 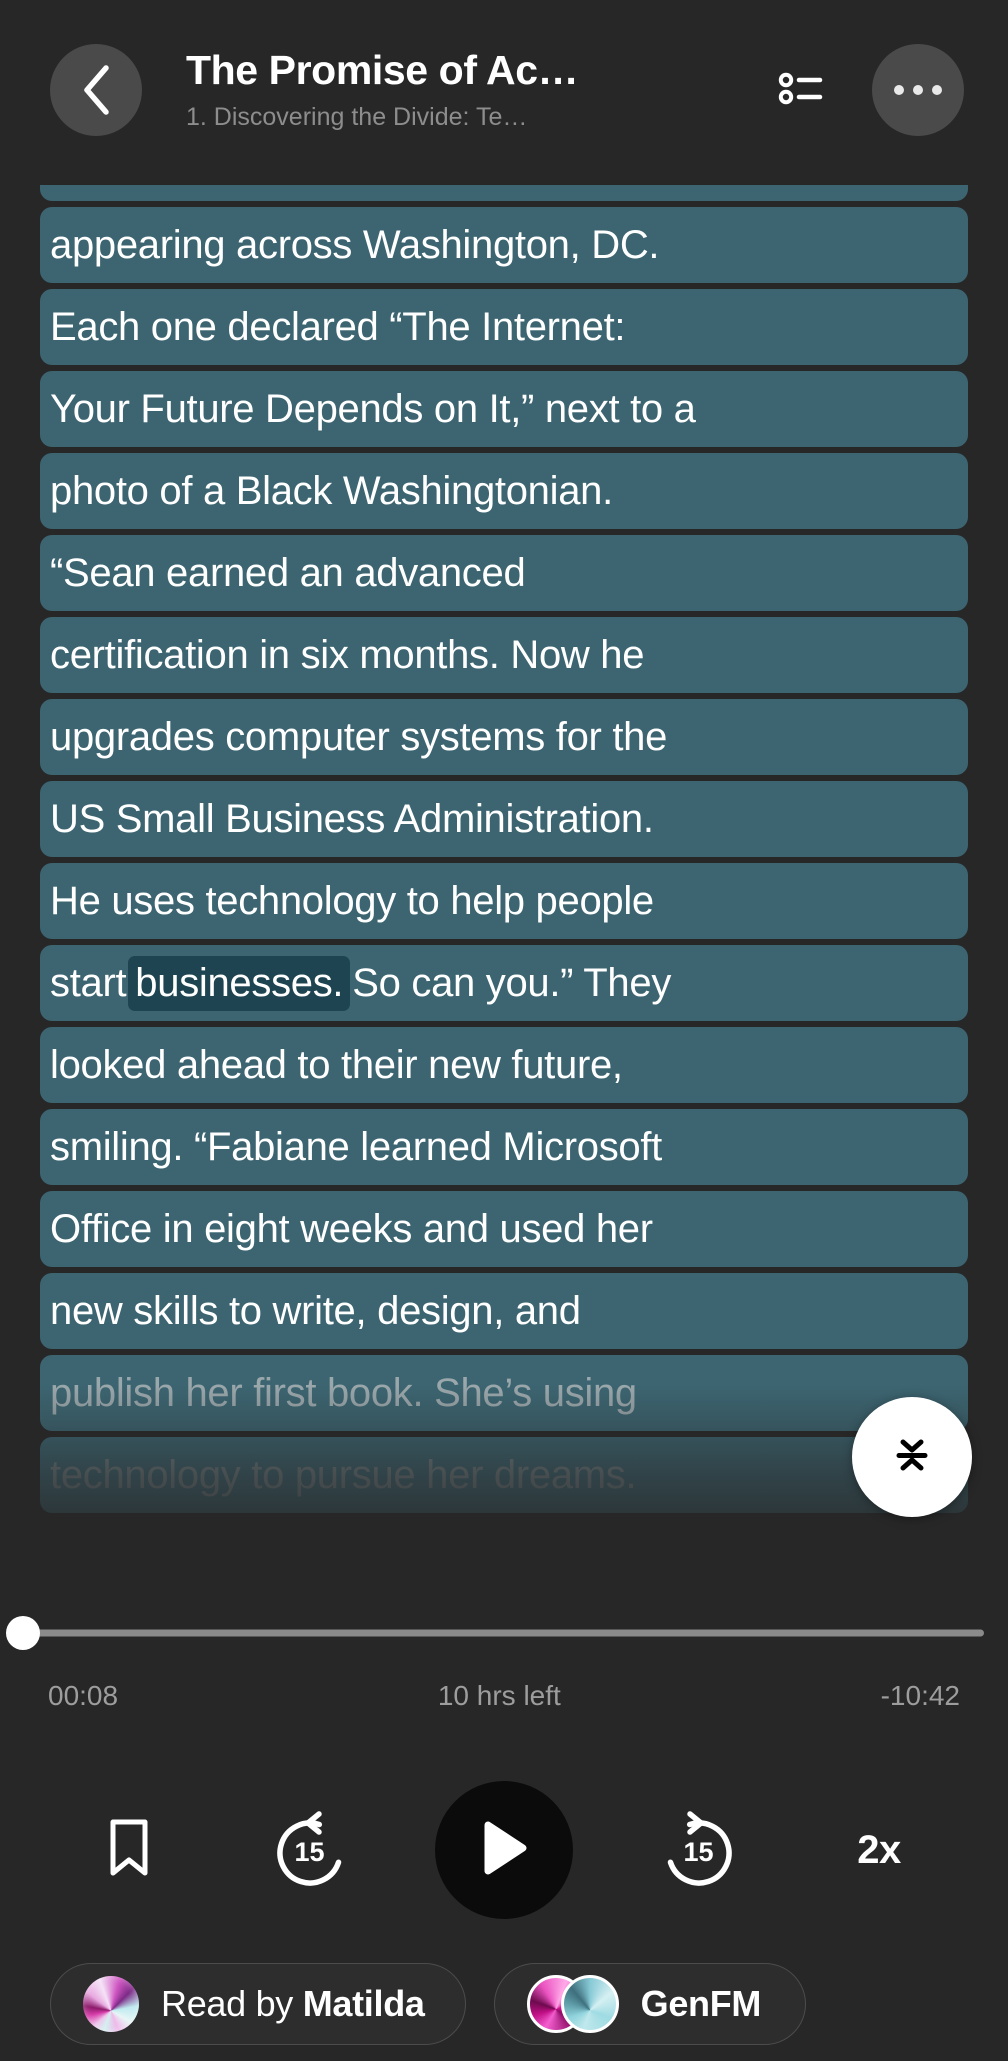 I want to click on read-by-label: Read by Matilda, so click(x=293, y=2004).